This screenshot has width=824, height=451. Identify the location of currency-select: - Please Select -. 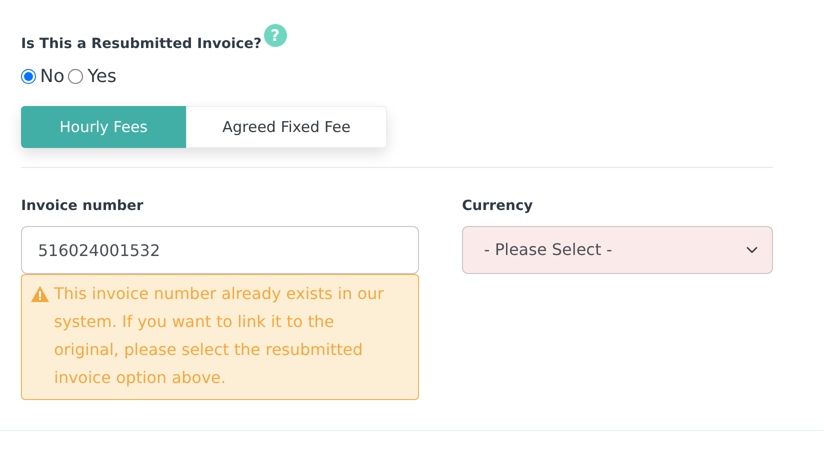
(617, 250).